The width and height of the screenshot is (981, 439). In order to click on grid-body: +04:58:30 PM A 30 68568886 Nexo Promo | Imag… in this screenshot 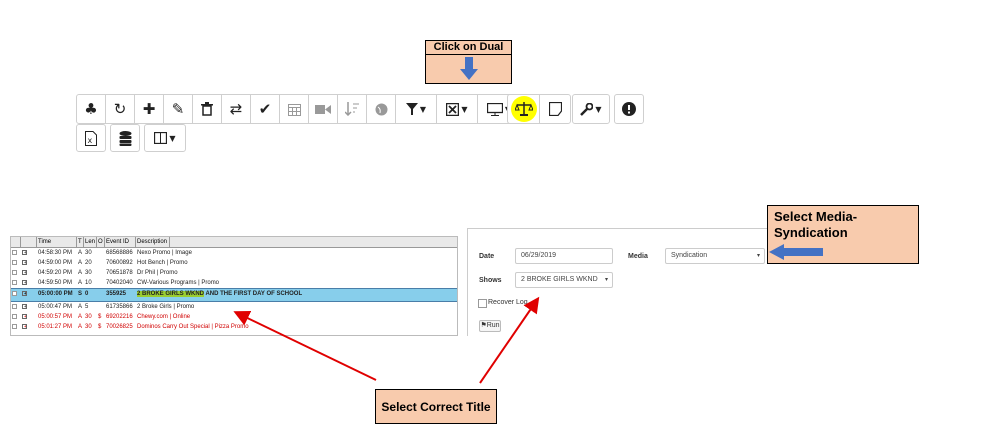, I will do `click(234, 290)`.